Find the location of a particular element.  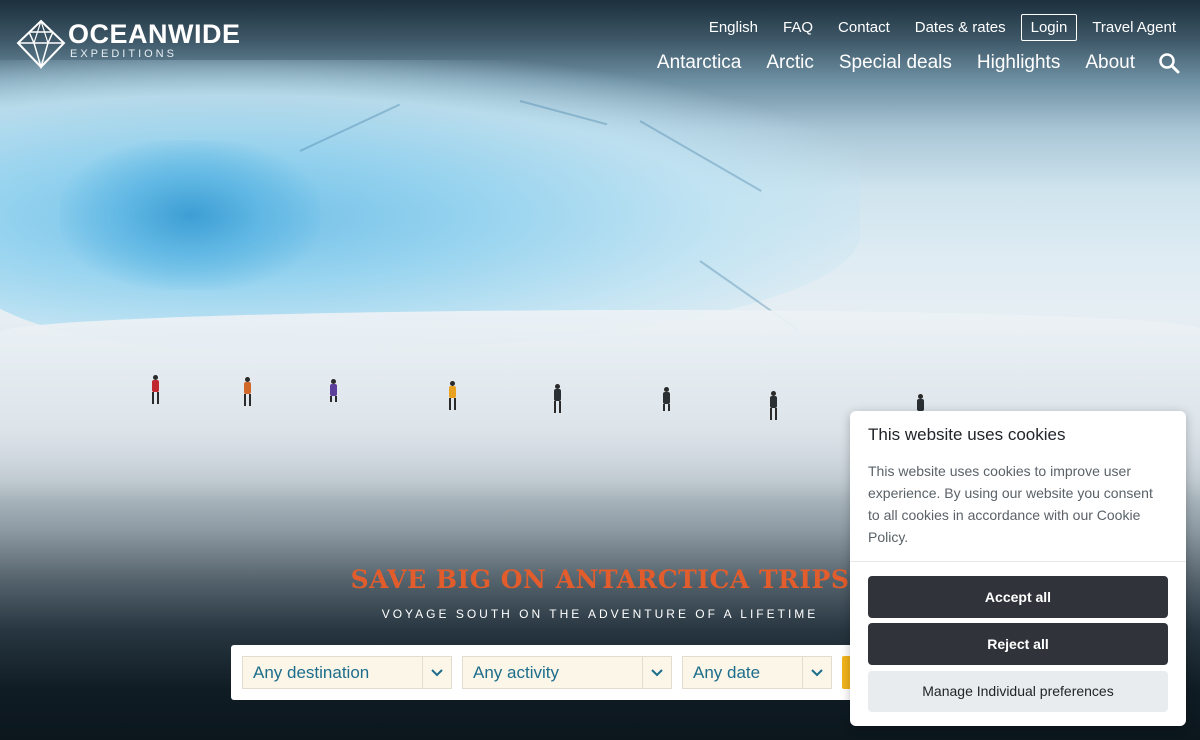

search-icon is located at coordinates (1169, 63).